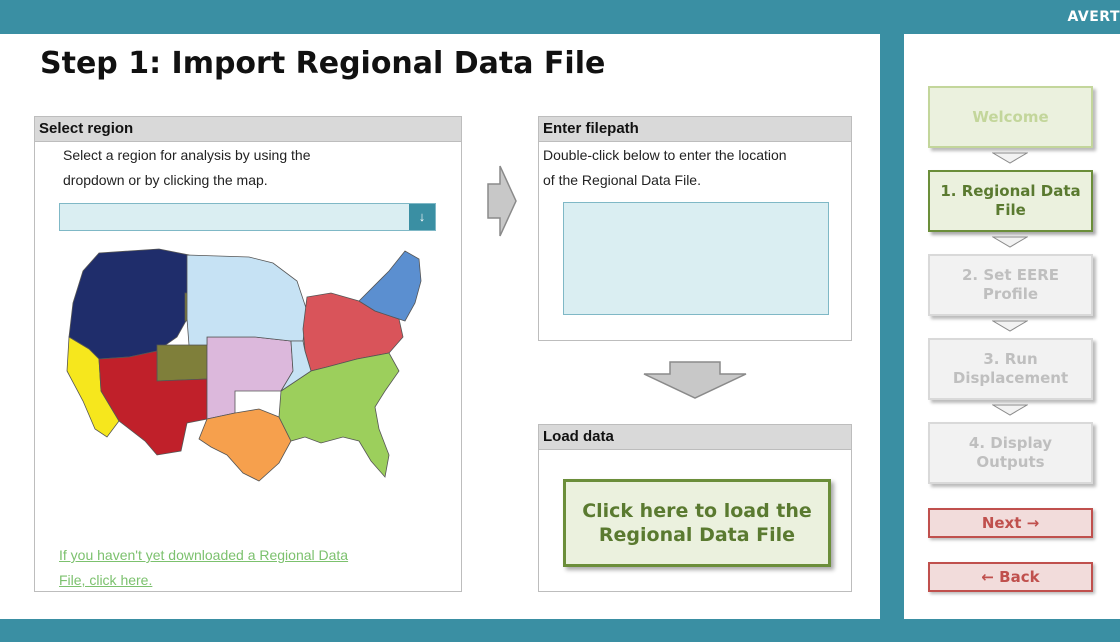  Describe the element at coordinates (1010, 523) in the screenshot. I see `next-button: Next →` at that location.